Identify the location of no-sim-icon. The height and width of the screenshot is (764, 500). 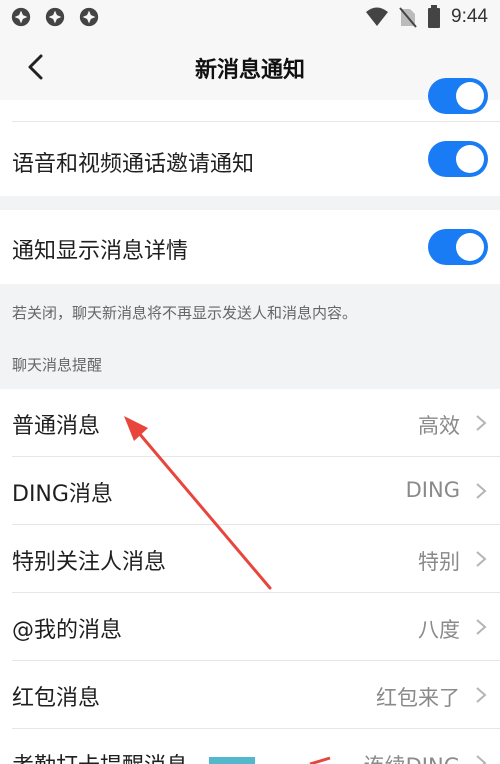
(408, 17).